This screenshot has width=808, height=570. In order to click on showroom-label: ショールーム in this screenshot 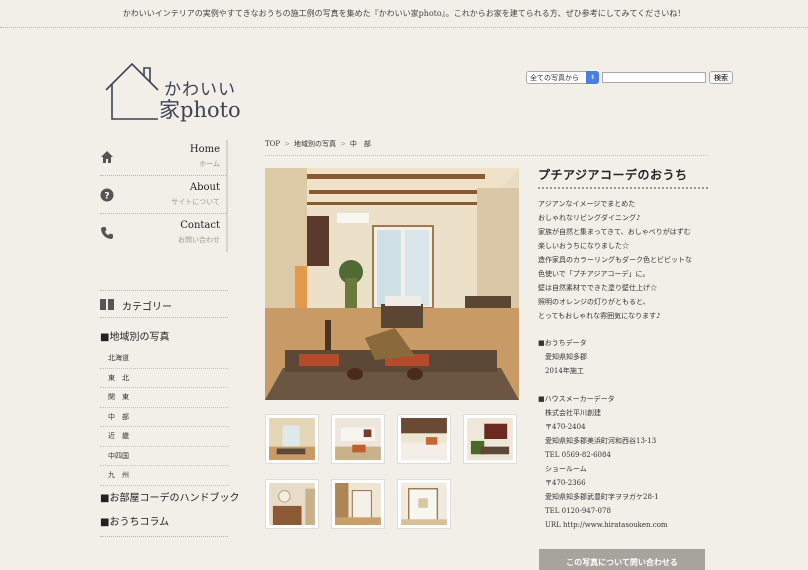, I will do `click(566, 469)`.